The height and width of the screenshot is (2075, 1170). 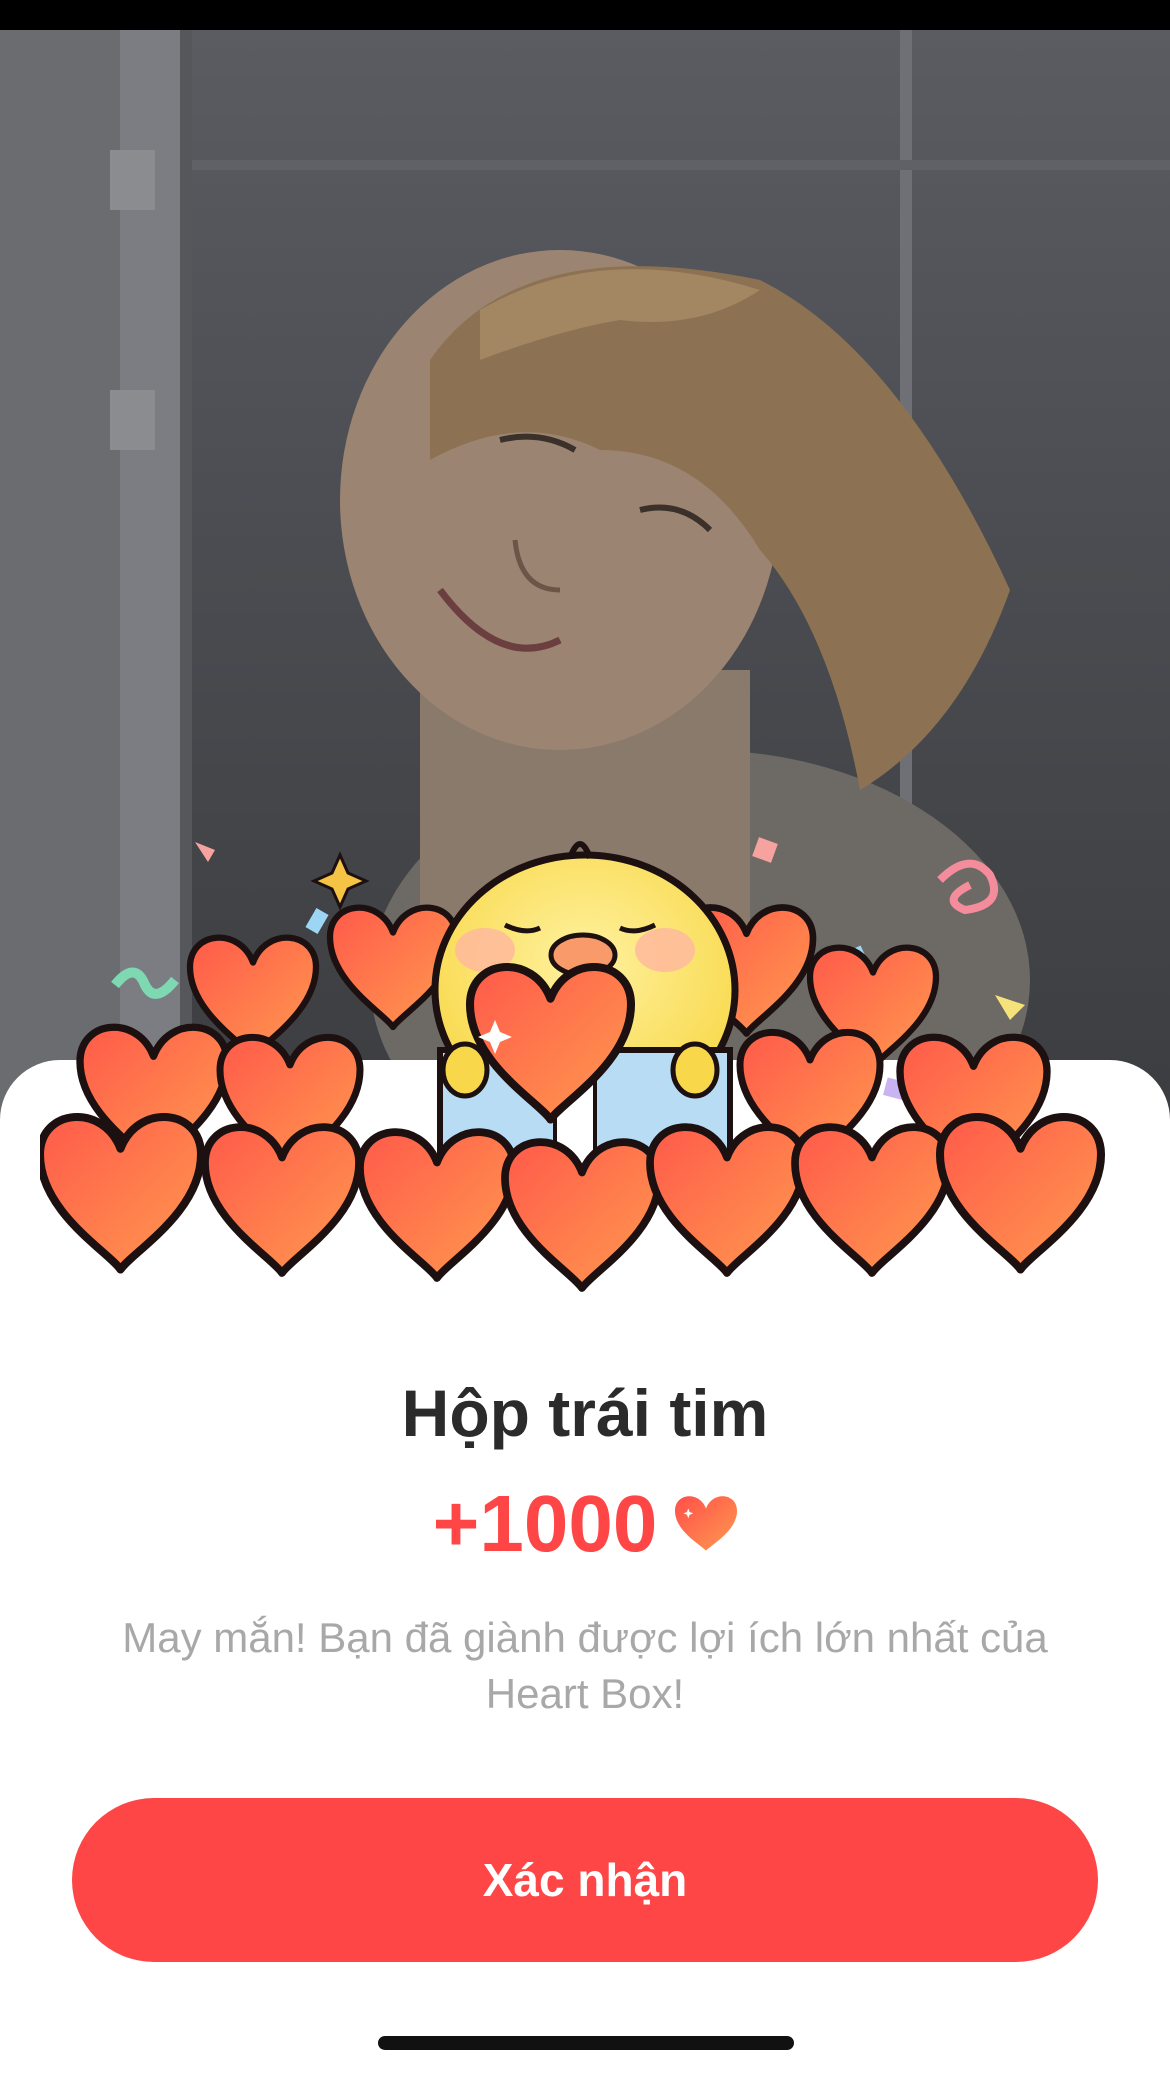 What do you see at coordinates (586, 2043) in the screenshot?
I see `home-indicator` at bounding box center [586, 2043].